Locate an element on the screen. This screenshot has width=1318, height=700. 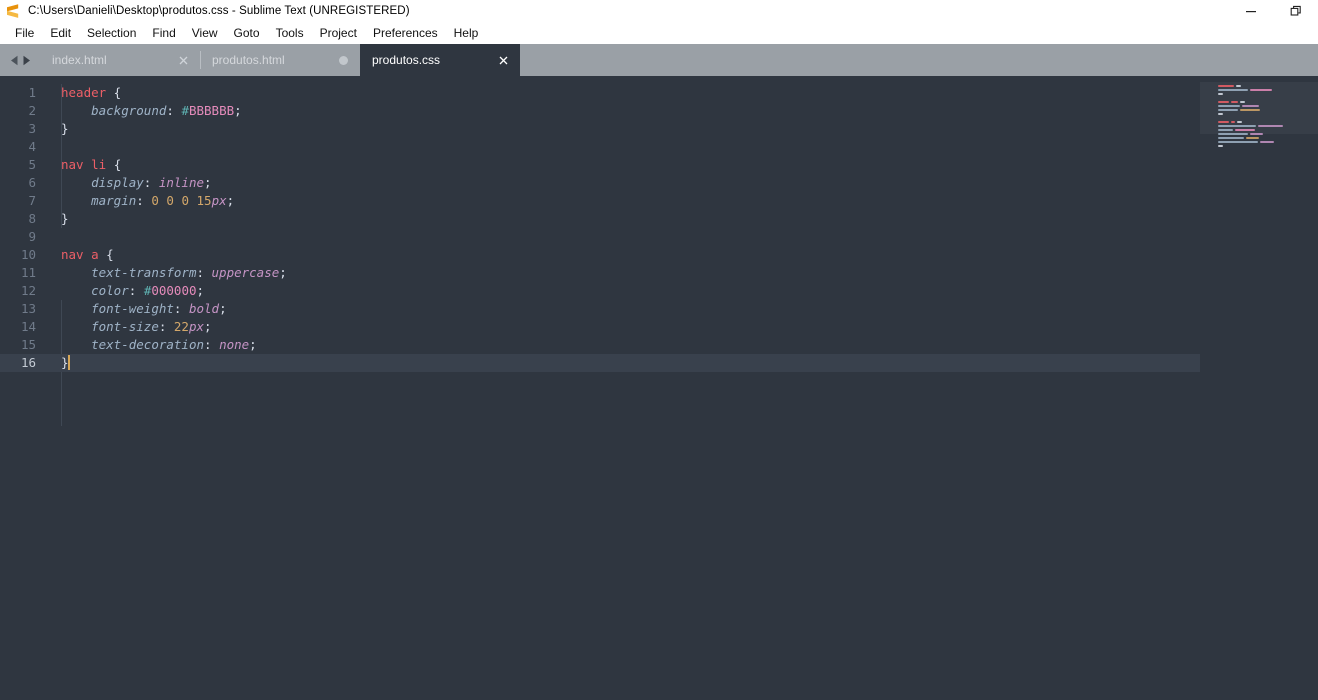
line-number: 10 is located at coordinates (28, 254).